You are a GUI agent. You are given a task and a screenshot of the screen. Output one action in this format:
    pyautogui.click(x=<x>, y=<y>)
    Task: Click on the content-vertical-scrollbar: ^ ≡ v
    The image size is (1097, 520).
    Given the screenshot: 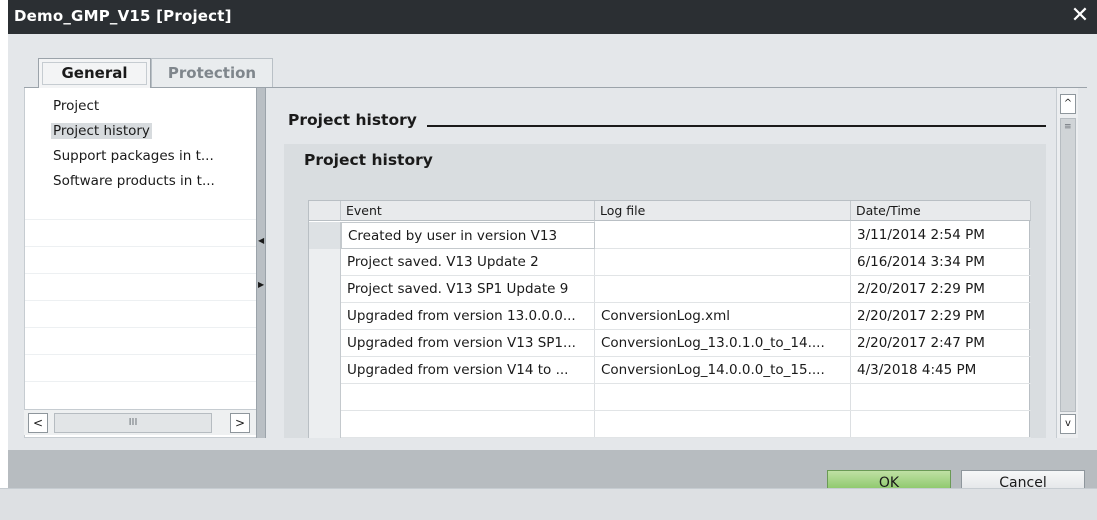 What is the action you would take?
    pyautogui.click(x=1067, y=263)
    